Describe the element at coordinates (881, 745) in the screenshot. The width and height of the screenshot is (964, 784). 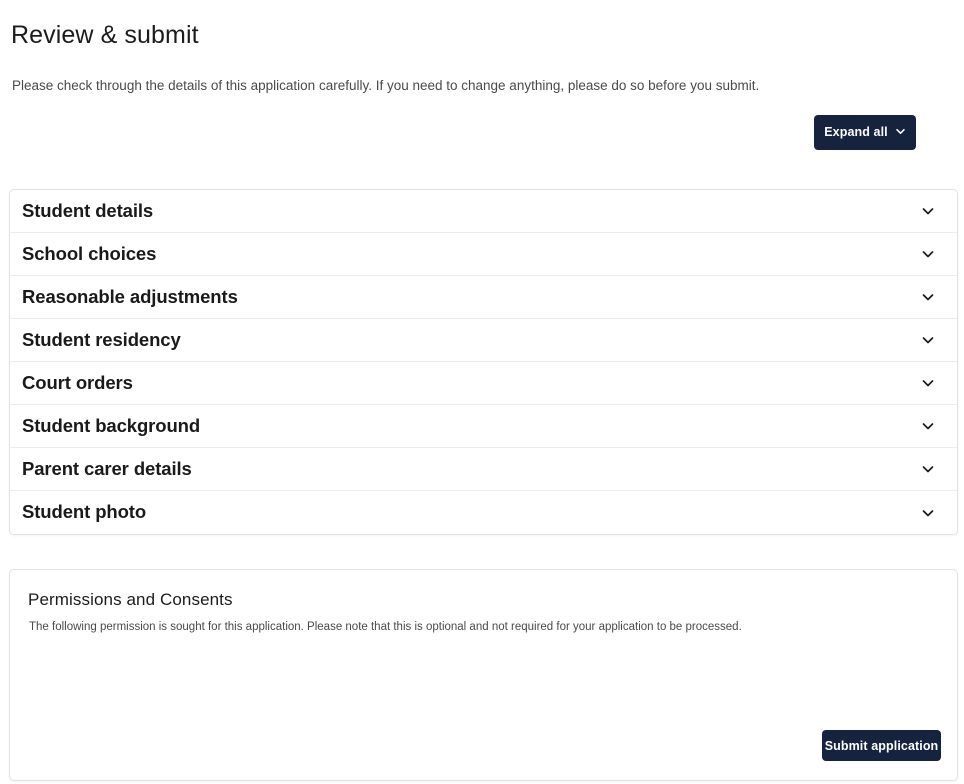
I see `submit-application-button: Submit application` at that location.